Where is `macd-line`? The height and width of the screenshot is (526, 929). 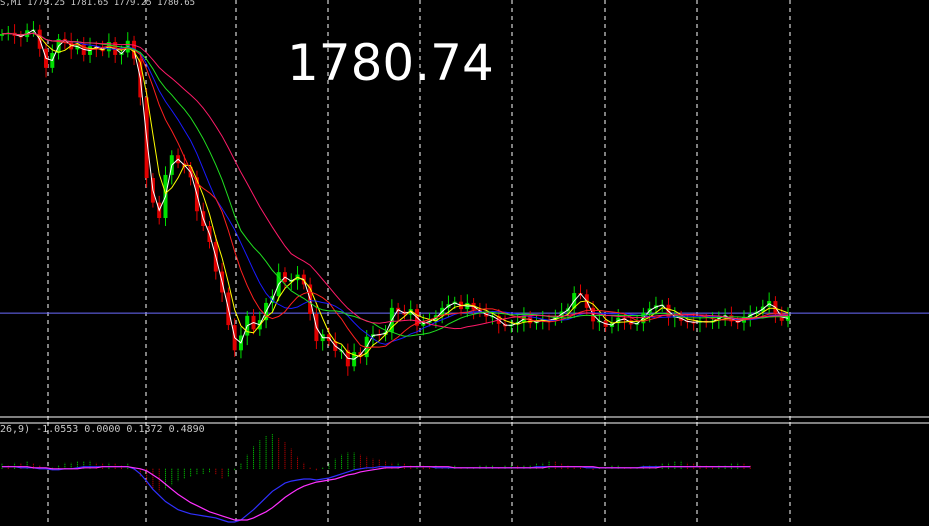
macd-line is located at coordinates (376, 494).